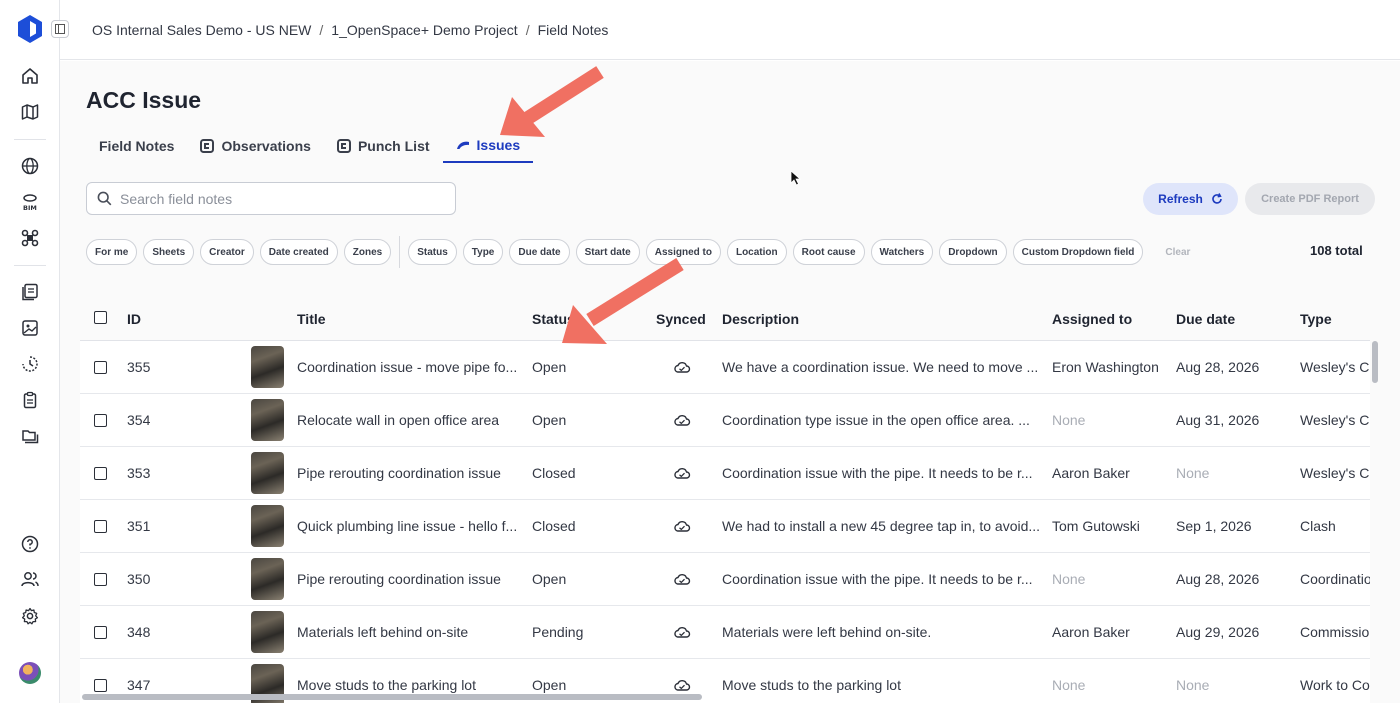 The image size is (1400, 703). What do you see at coordinates (383, 146) in the screenshot?
I see `tab-punch-list: Punch List` at bounding box center [383, 146].